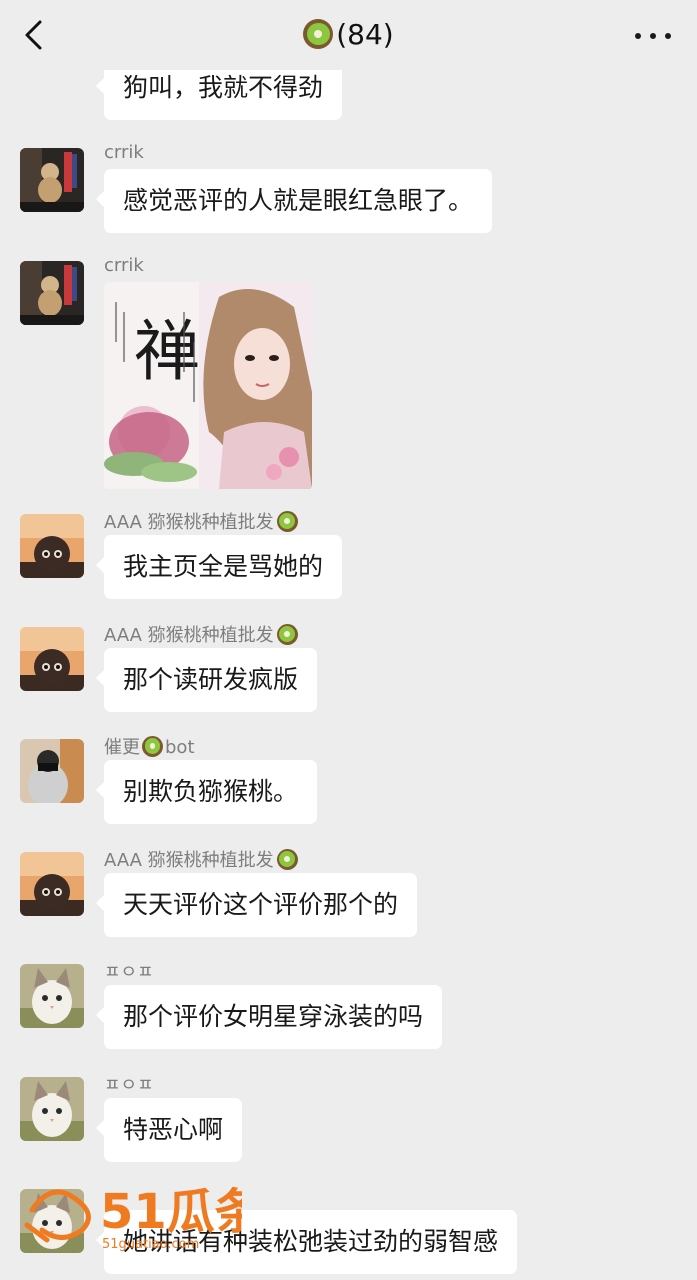 Image resolution: width=697 pixels, height=1280 pixels. What do you see at coordinates (653, 35) in the screenshot?
I see `more-dots-icon` at bounding box center [653, 35].